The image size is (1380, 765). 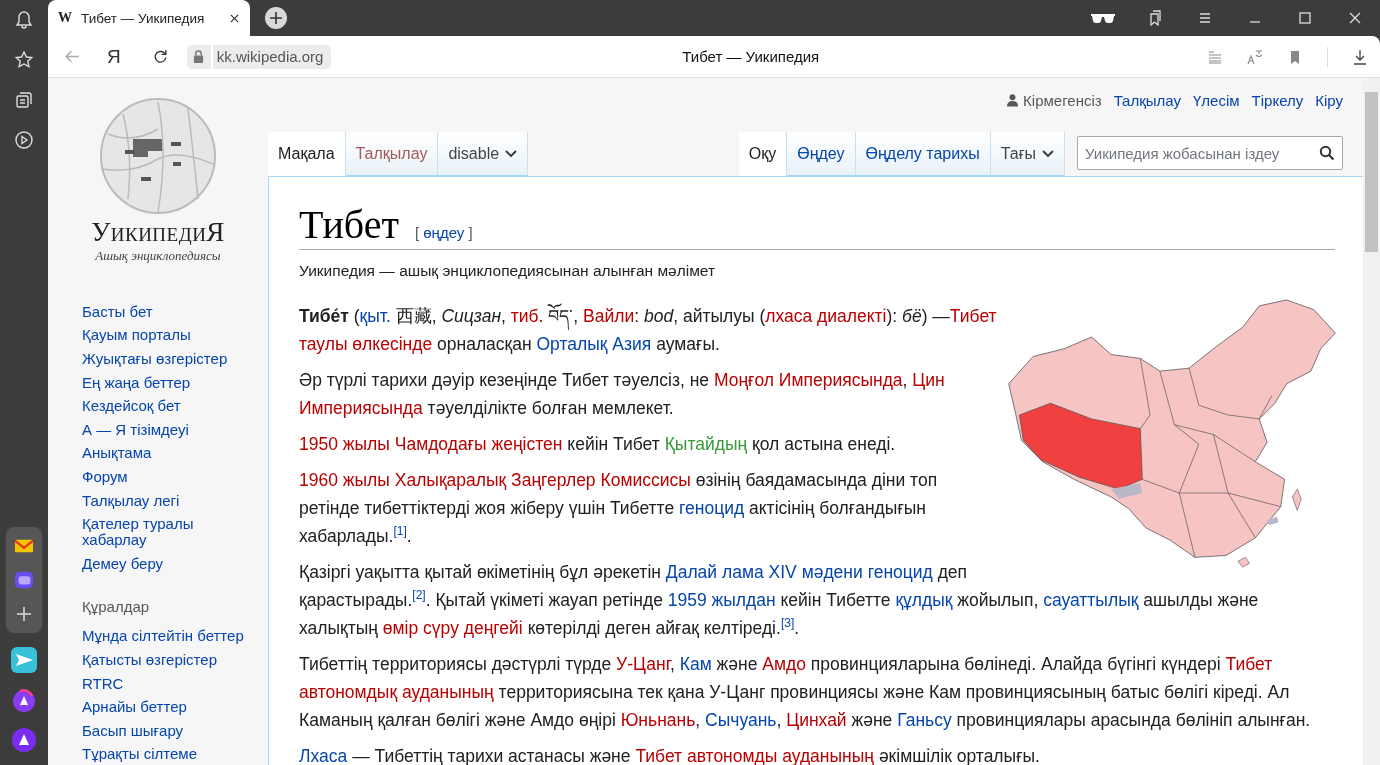 I want to click on sidebar-link: Анықтама, so click(x=172, y=453).